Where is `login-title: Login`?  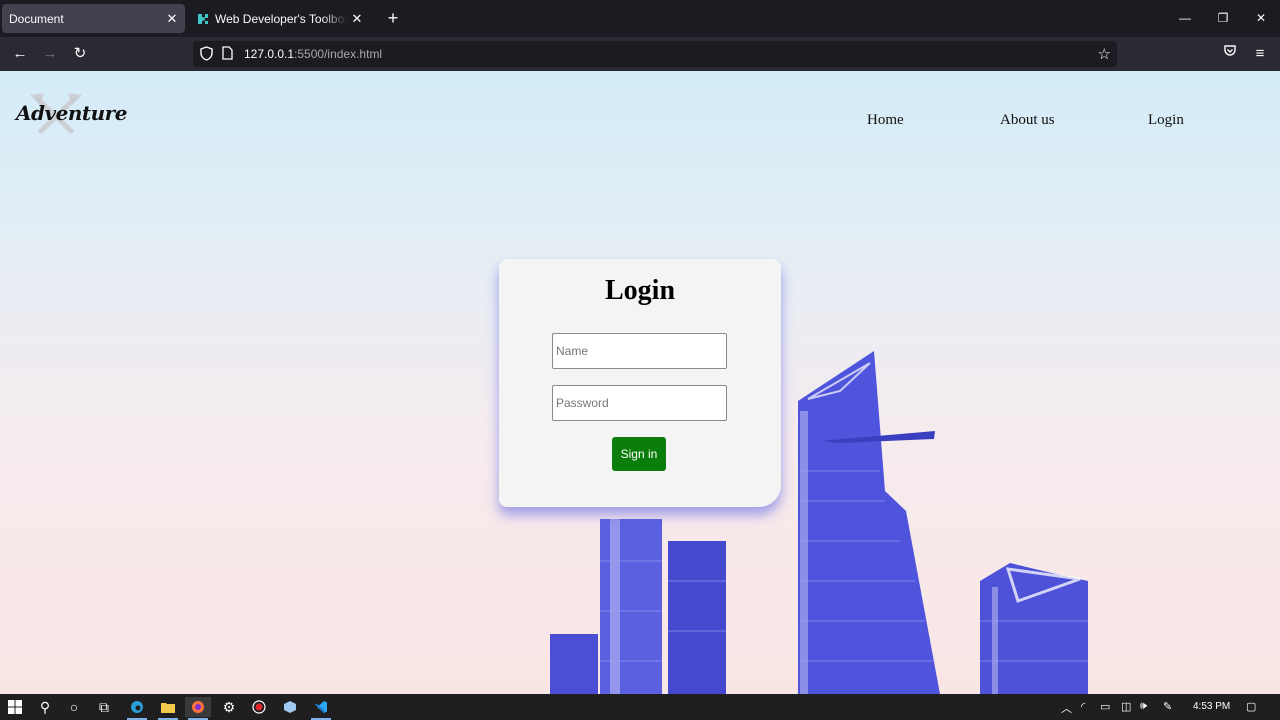 login-title: Login is located at coordinates (640, 290).